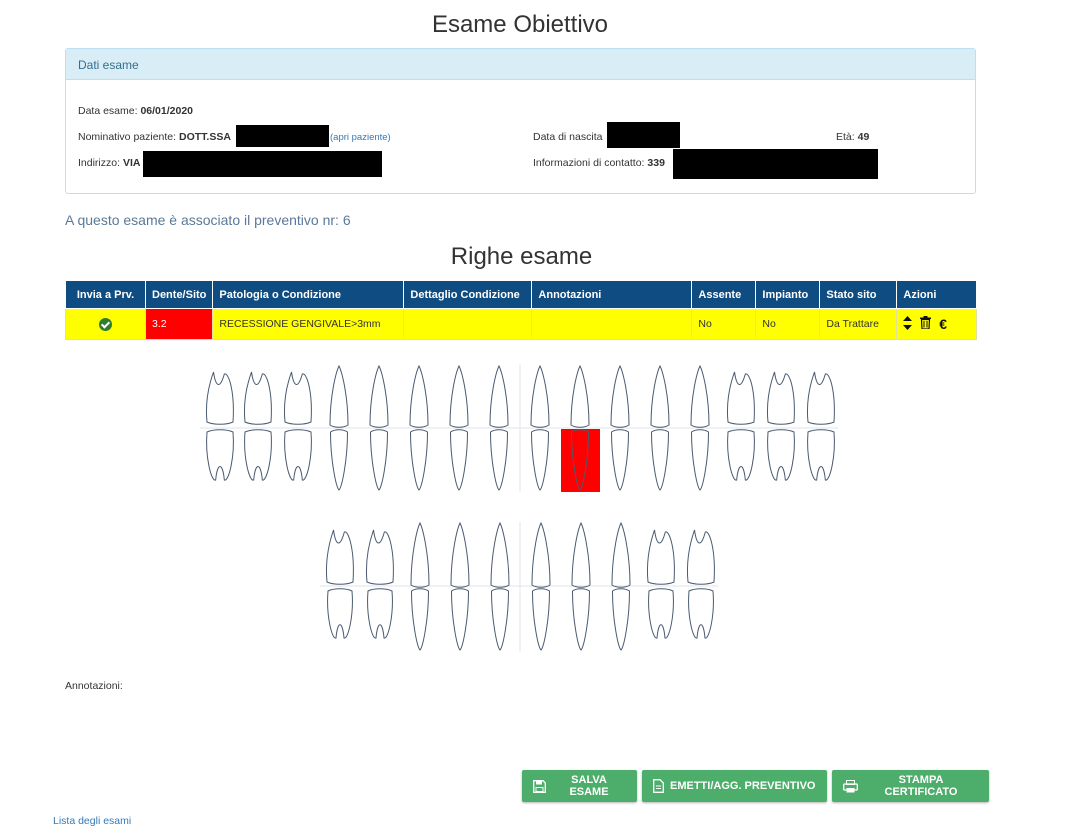 Image resolution: width=1083 pixels, height=834 pixels. Describe the element at coordinates (94, 686) in the screenshot. I see `annotations-label: Annotazioni:` at that location.